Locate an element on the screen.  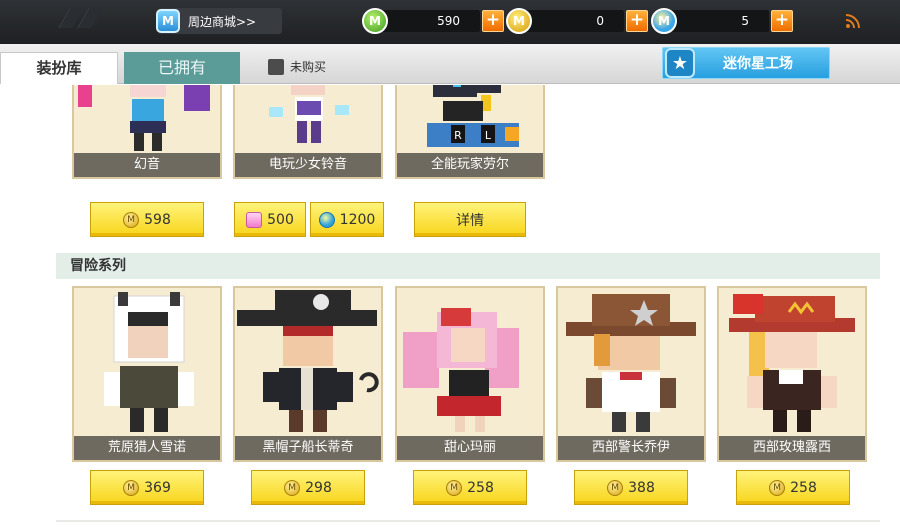
skin-figure-image: R L is located at coordinates (470, 119).